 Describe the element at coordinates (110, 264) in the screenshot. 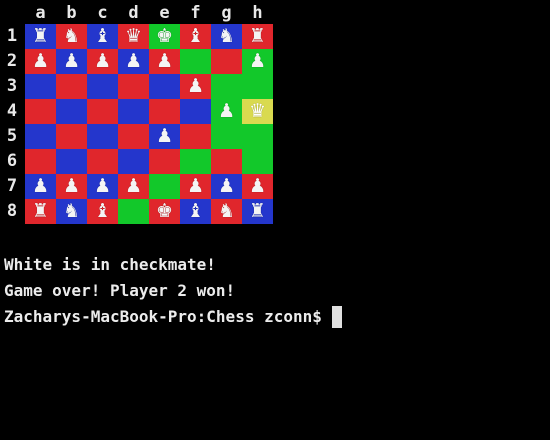

I see `checkmate-message: White is in checkmate!` at that location.